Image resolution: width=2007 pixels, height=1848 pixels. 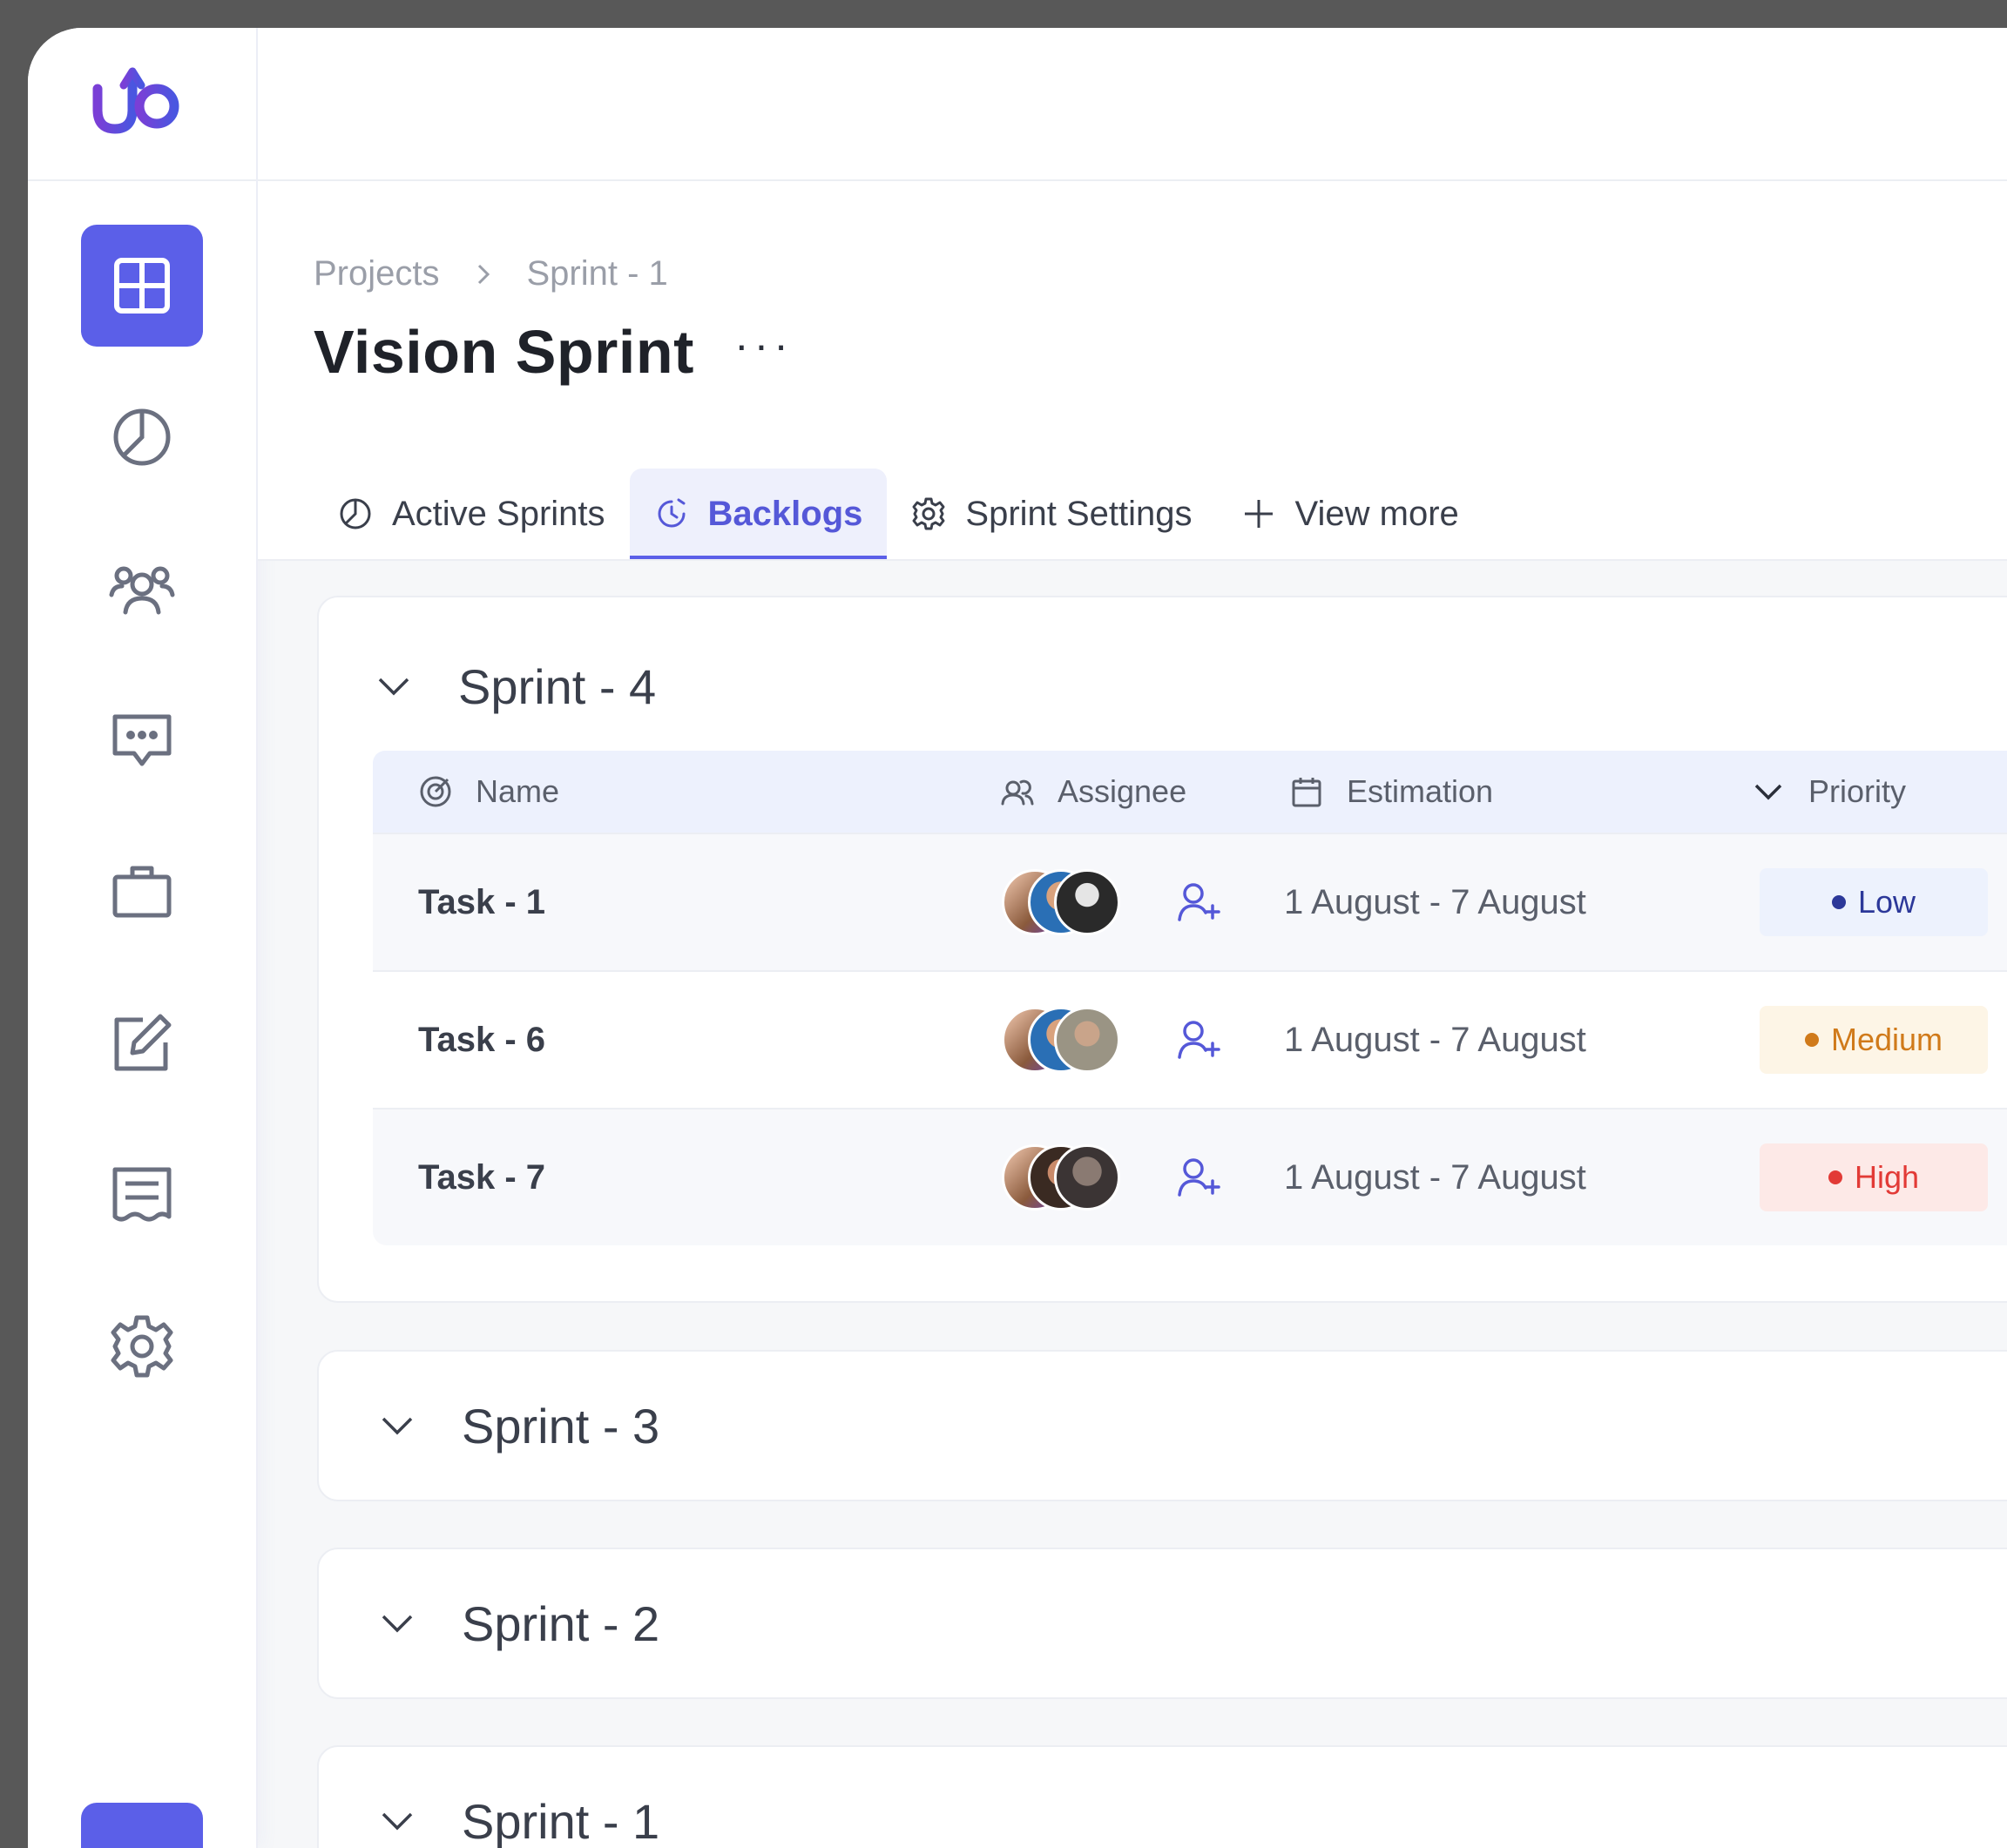 I want to click on gear-icon, so click(x=928, y=513).